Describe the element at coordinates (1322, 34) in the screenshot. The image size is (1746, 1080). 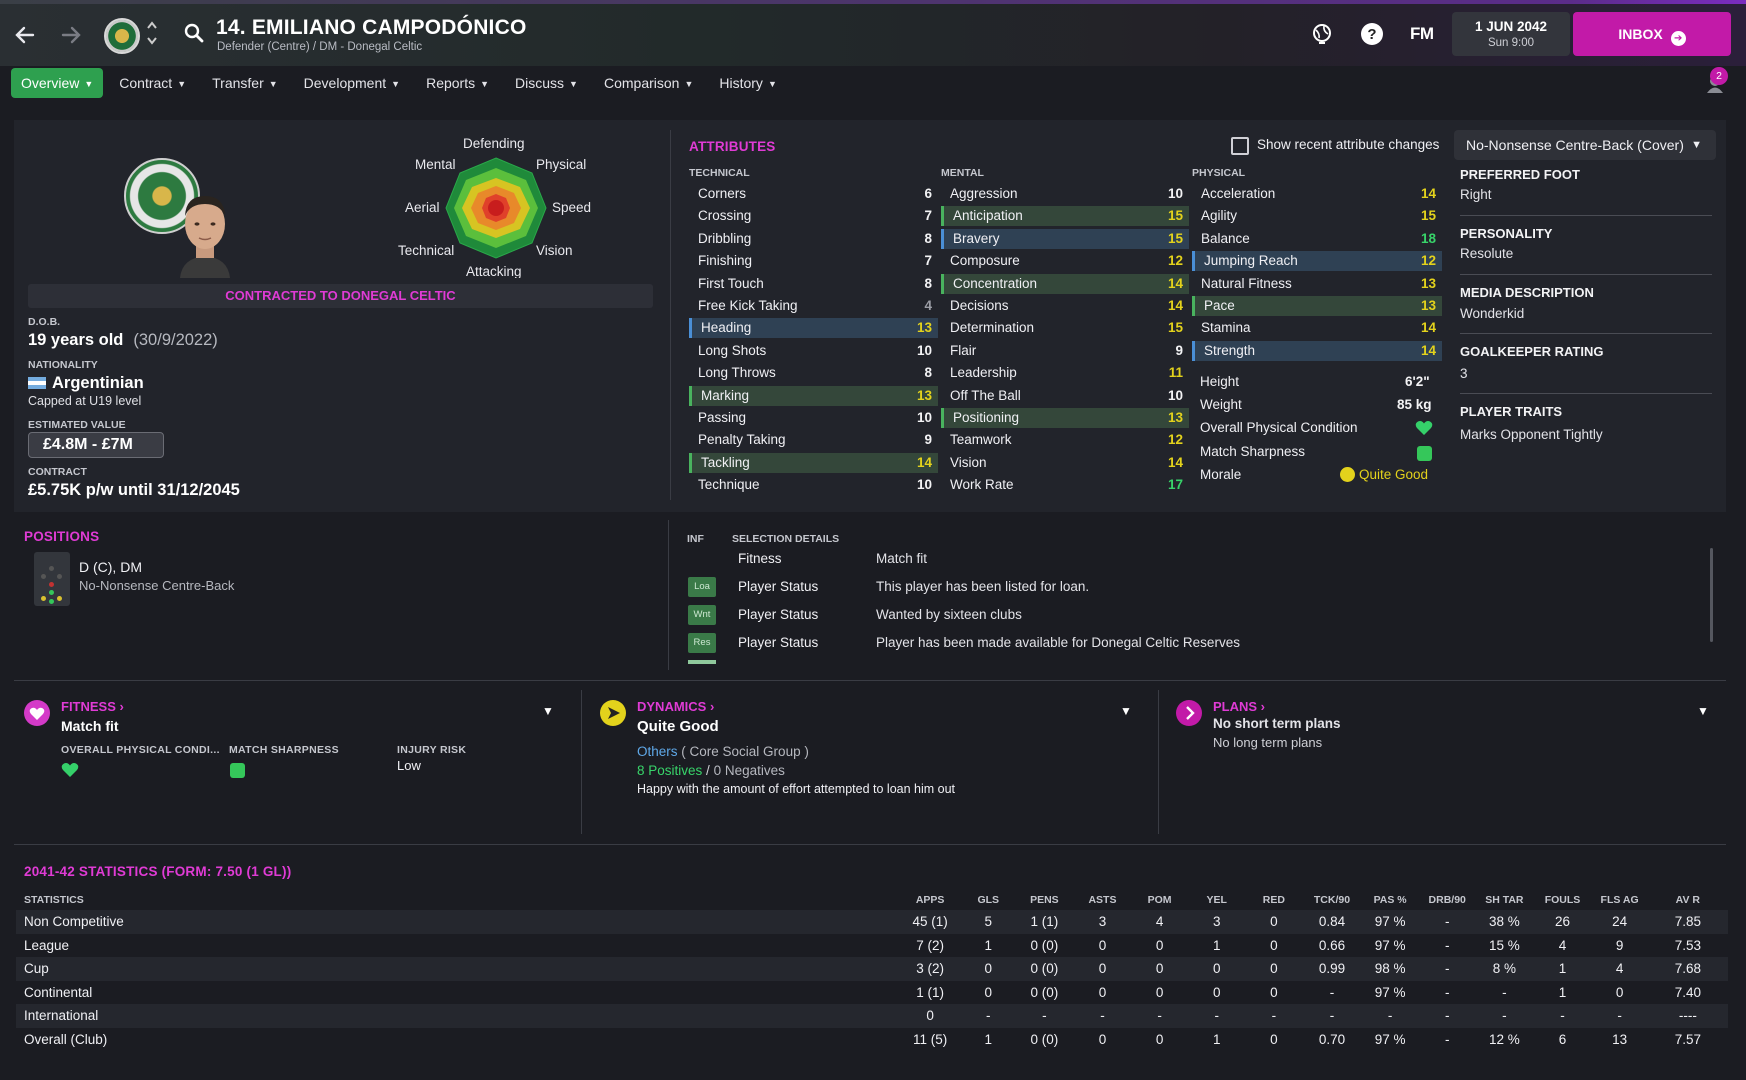
I see `globe-icon` at that location.